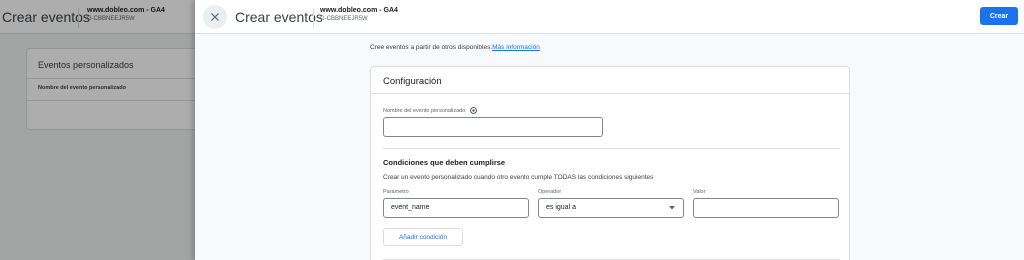  Describe the element at coordinates (456, 208) in the screenshot. I see `parameter-input: event_name` at that location.